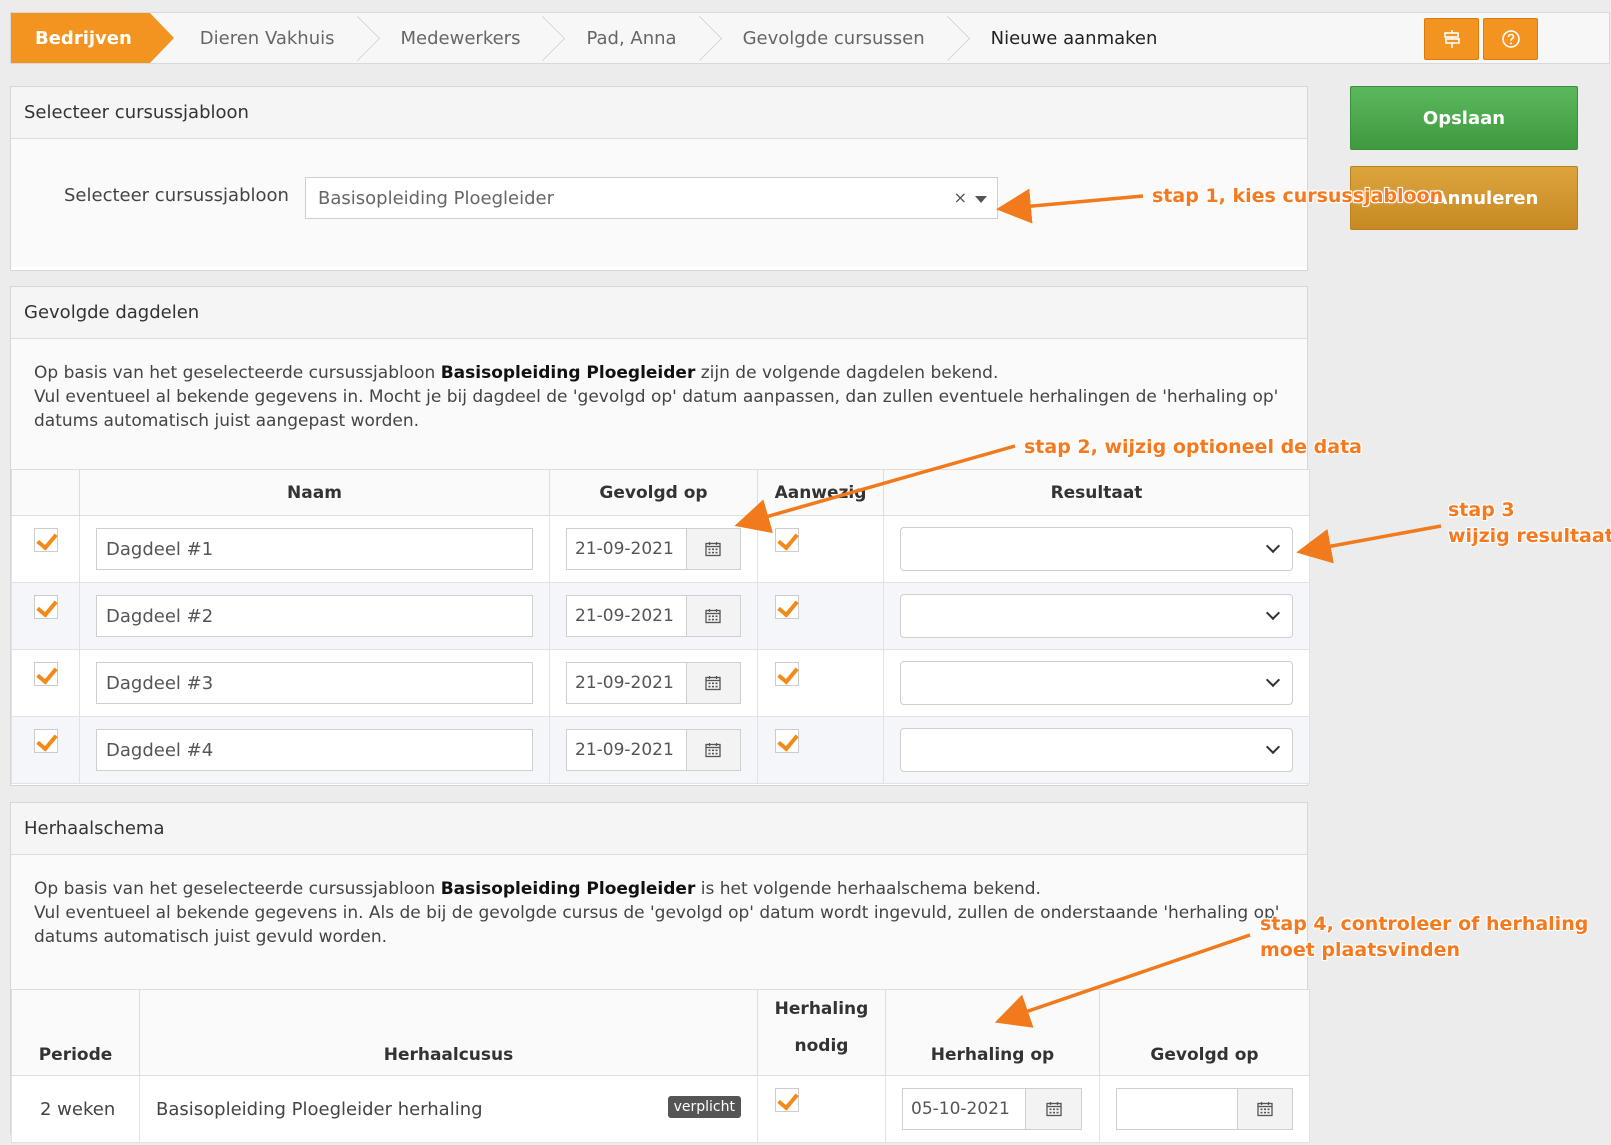  I want to click on repeat-period: 2 weken, so click(75, 1109).